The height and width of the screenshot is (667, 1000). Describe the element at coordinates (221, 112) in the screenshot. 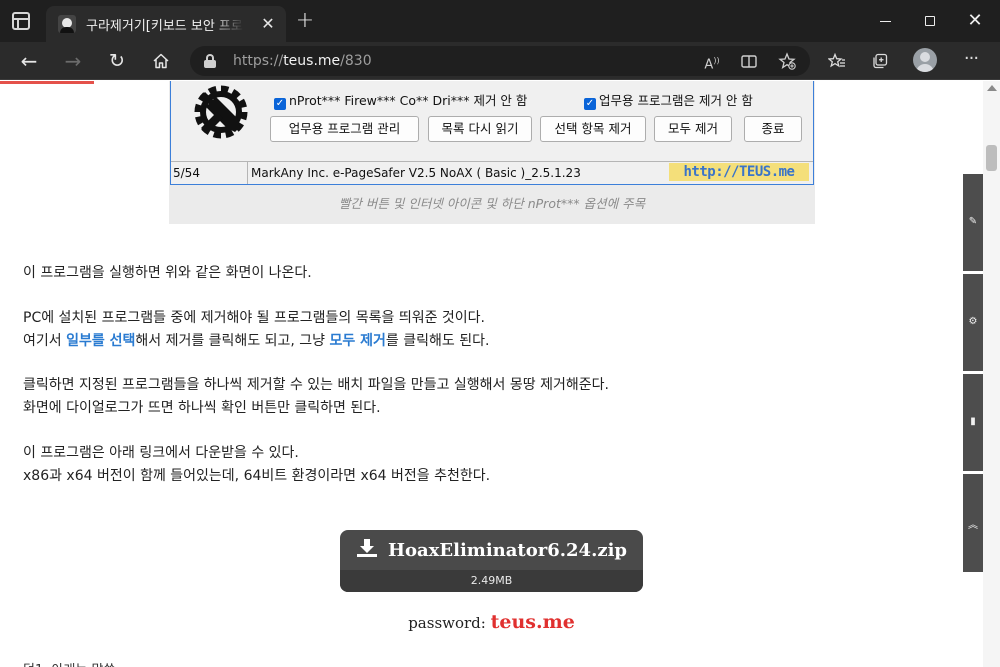

I see `gear-wrench-logo-icon` at that location.